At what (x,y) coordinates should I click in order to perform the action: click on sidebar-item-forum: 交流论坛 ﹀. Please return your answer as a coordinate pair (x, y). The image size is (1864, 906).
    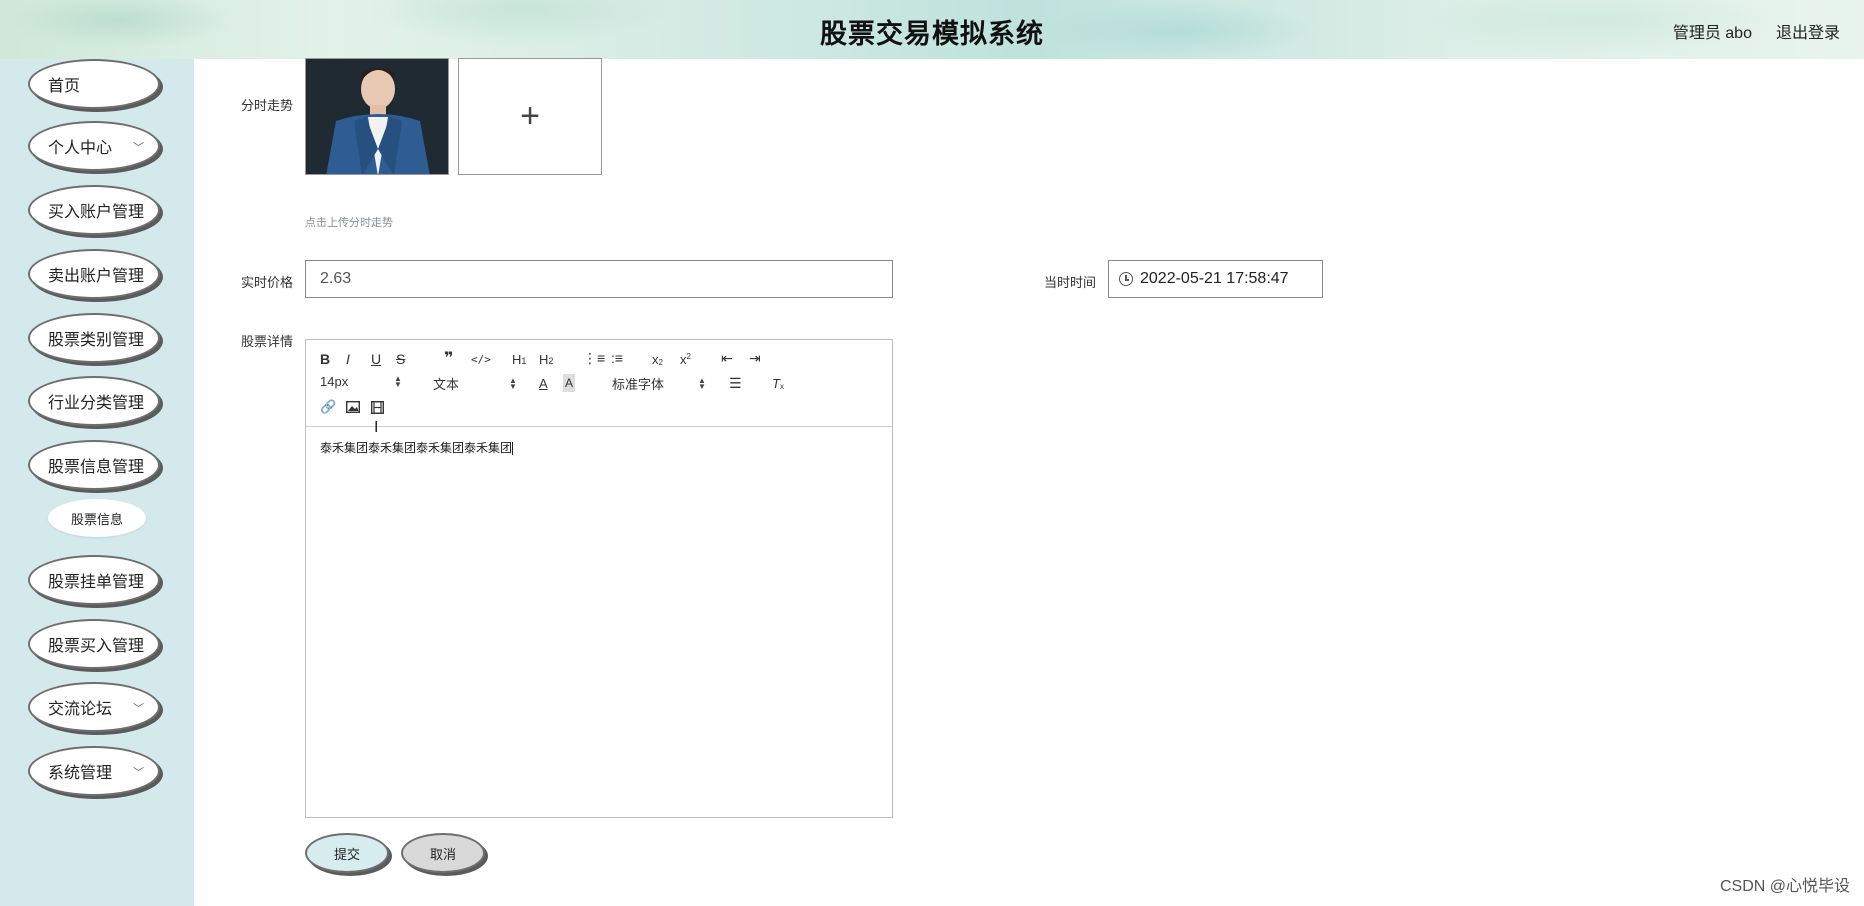
    Looking at the image, I should click on (94, 707).